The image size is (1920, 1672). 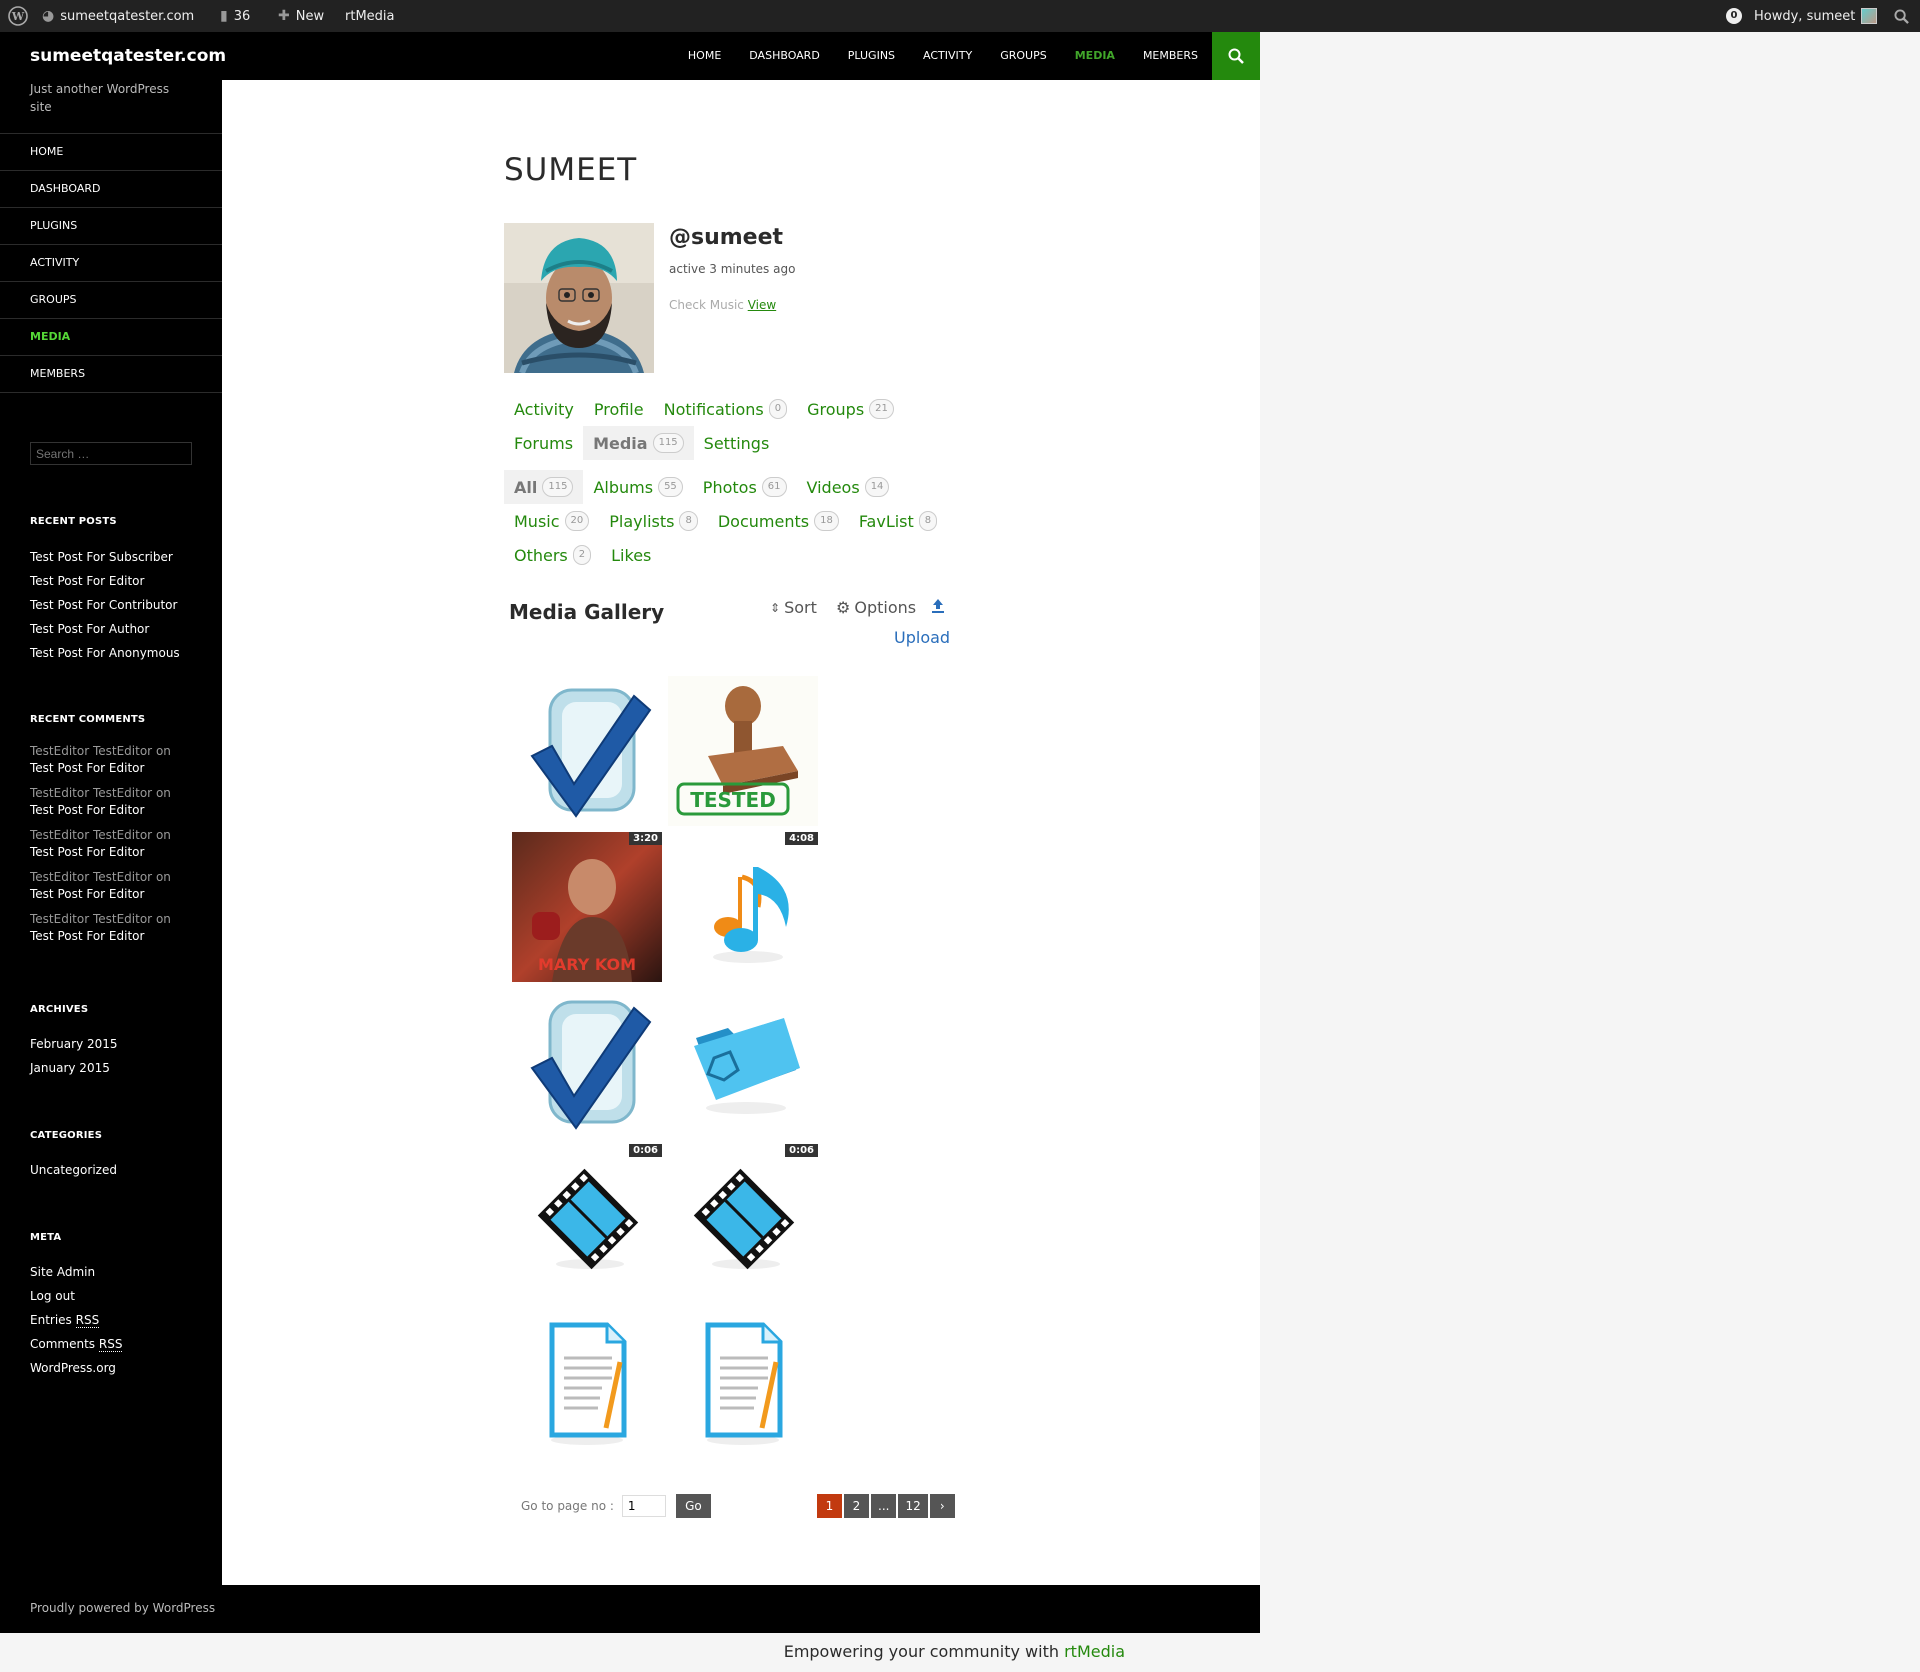 I want to click on nav-dashboard: DASHBOARD, so click(x=784, y=56).